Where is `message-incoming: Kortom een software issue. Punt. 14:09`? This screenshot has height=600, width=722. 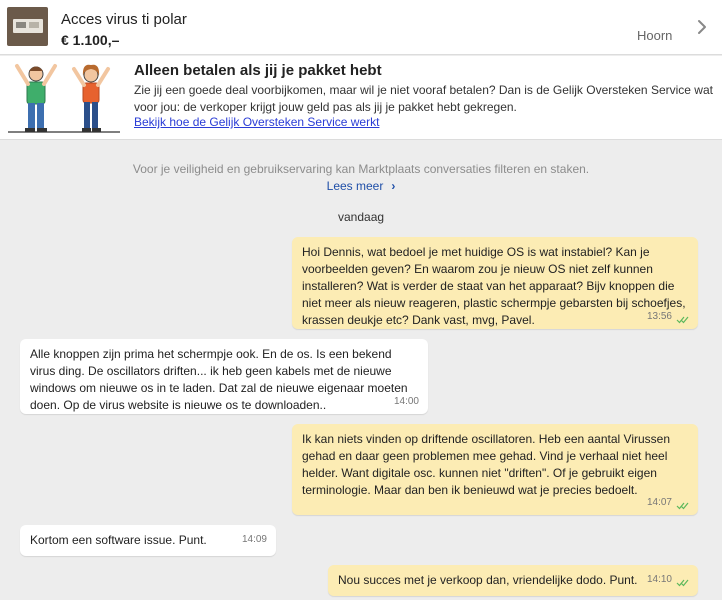
message-incoming: Kortom een software issue. Punt. 14:09 is located at coordinates (148, 540).